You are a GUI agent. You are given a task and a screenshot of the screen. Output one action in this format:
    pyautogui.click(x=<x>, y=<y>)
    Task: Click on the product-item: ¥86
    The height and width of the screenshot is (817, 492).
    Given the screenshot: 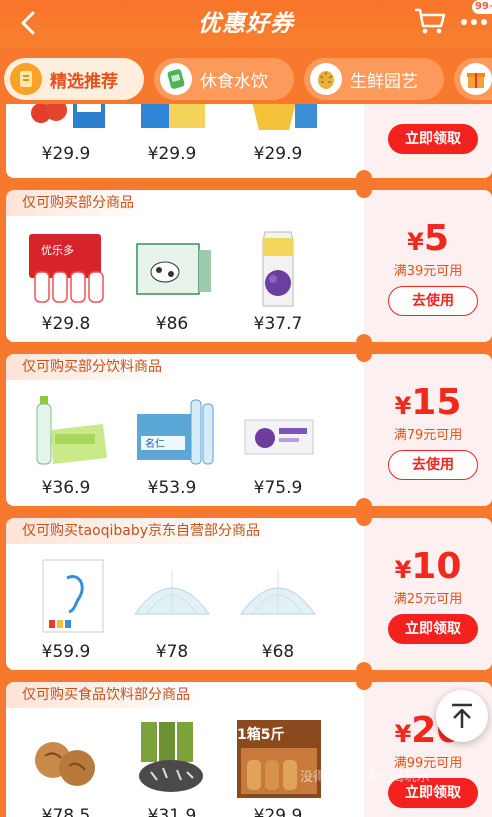 What is the action you would take?
    pyautogui.click(x=172, y=281)
    